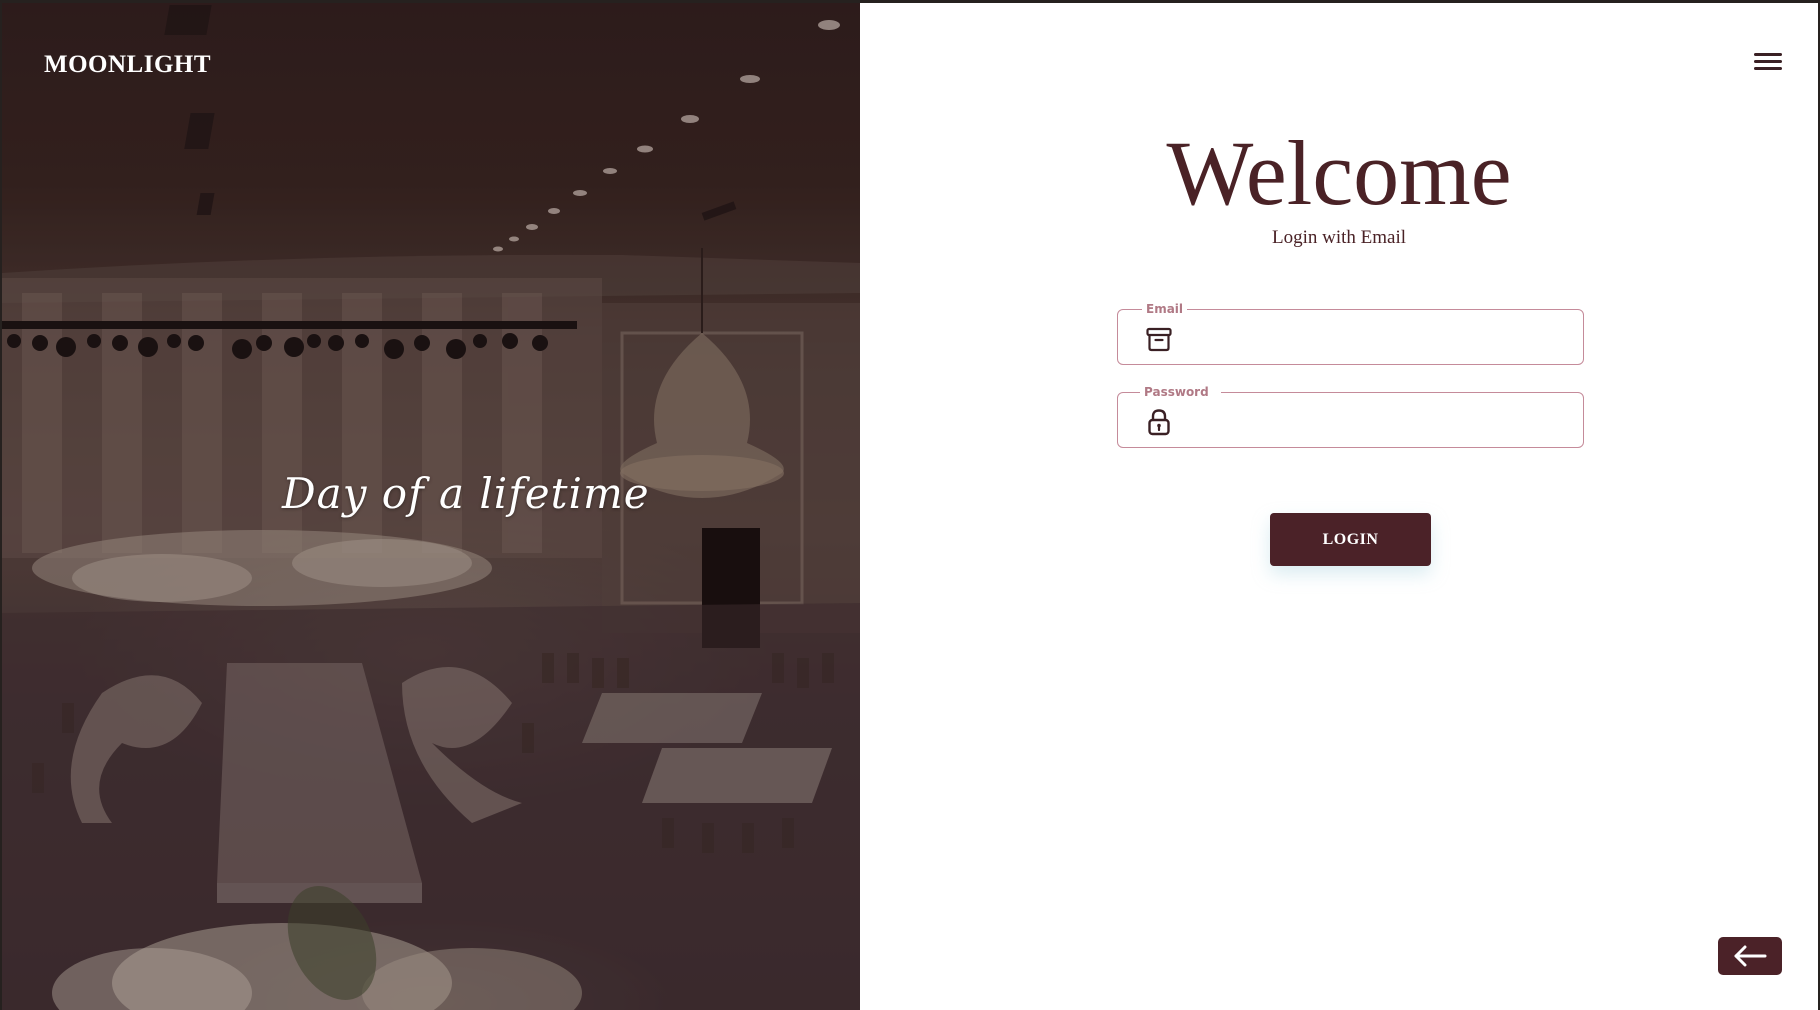 Image resolution: width=1820 pixels, height=1010 pixels. Describe the element at coordinates (1339, 173) in the screenshot. I see `page-title: Welcome` at that location.